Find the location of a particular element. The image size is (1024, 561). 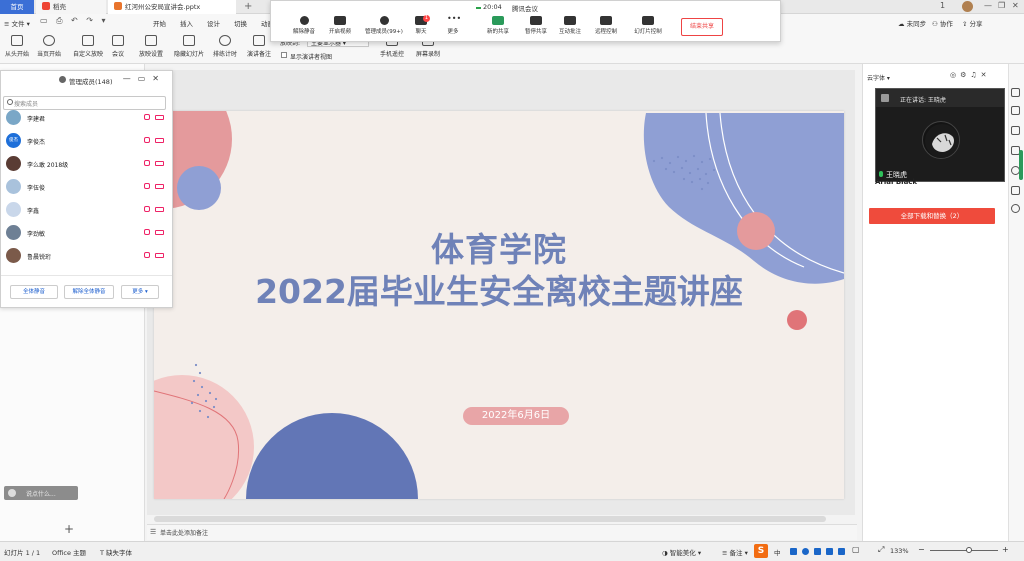

sync-status: ☁ 未同步 is located at coordinates (912, 23).